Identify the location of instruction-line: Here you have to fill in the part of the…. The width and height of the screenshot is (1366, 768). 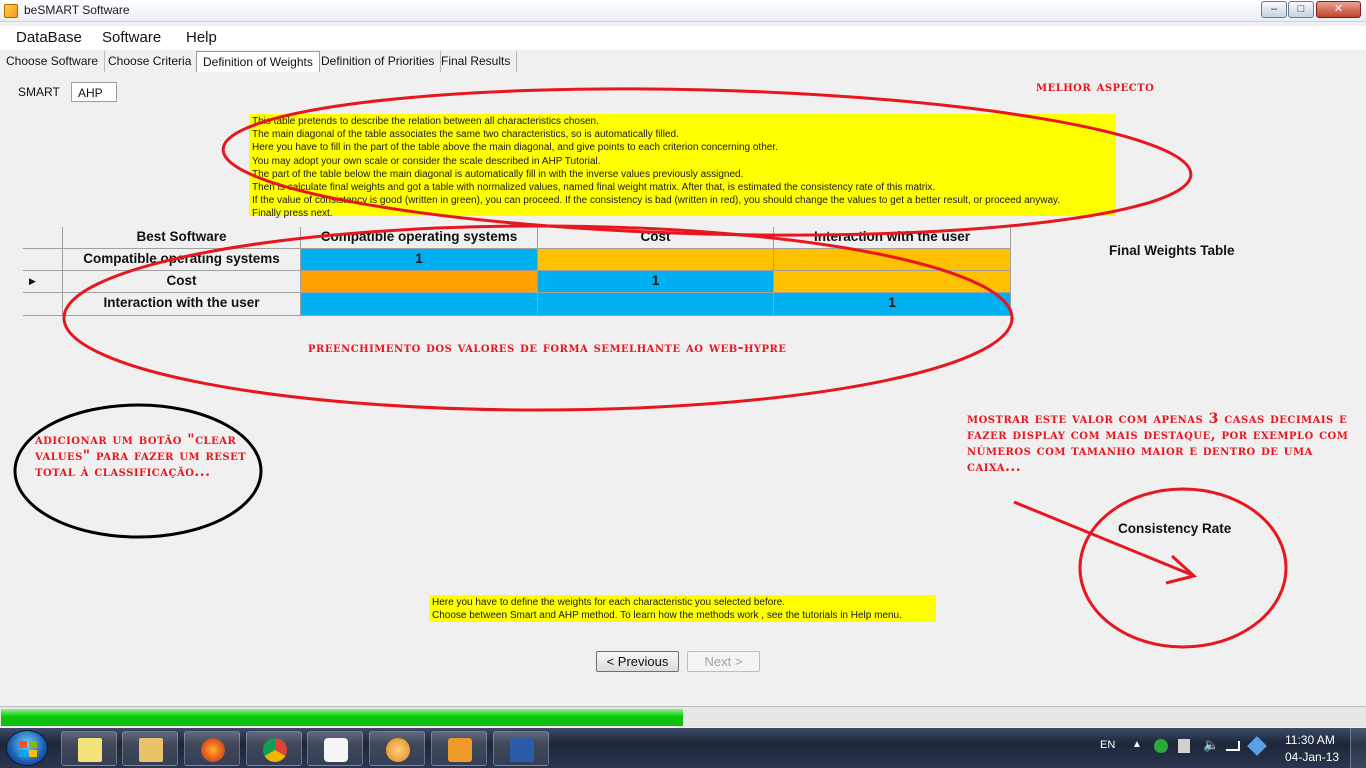
(515, 148).